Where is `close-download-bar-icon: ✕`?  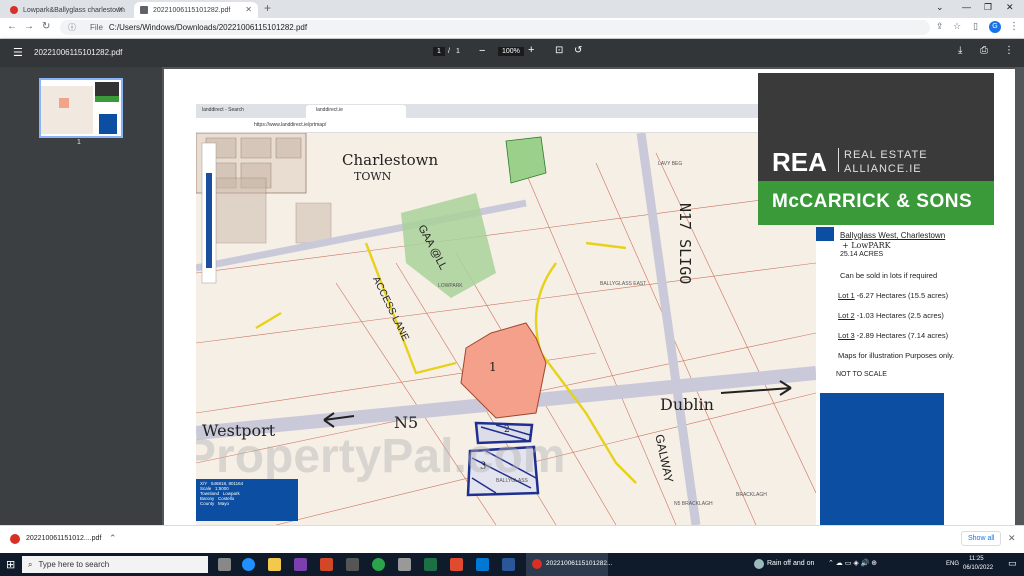
close-download-bar-icon: ✕ is located at coordinates (1012, 538).